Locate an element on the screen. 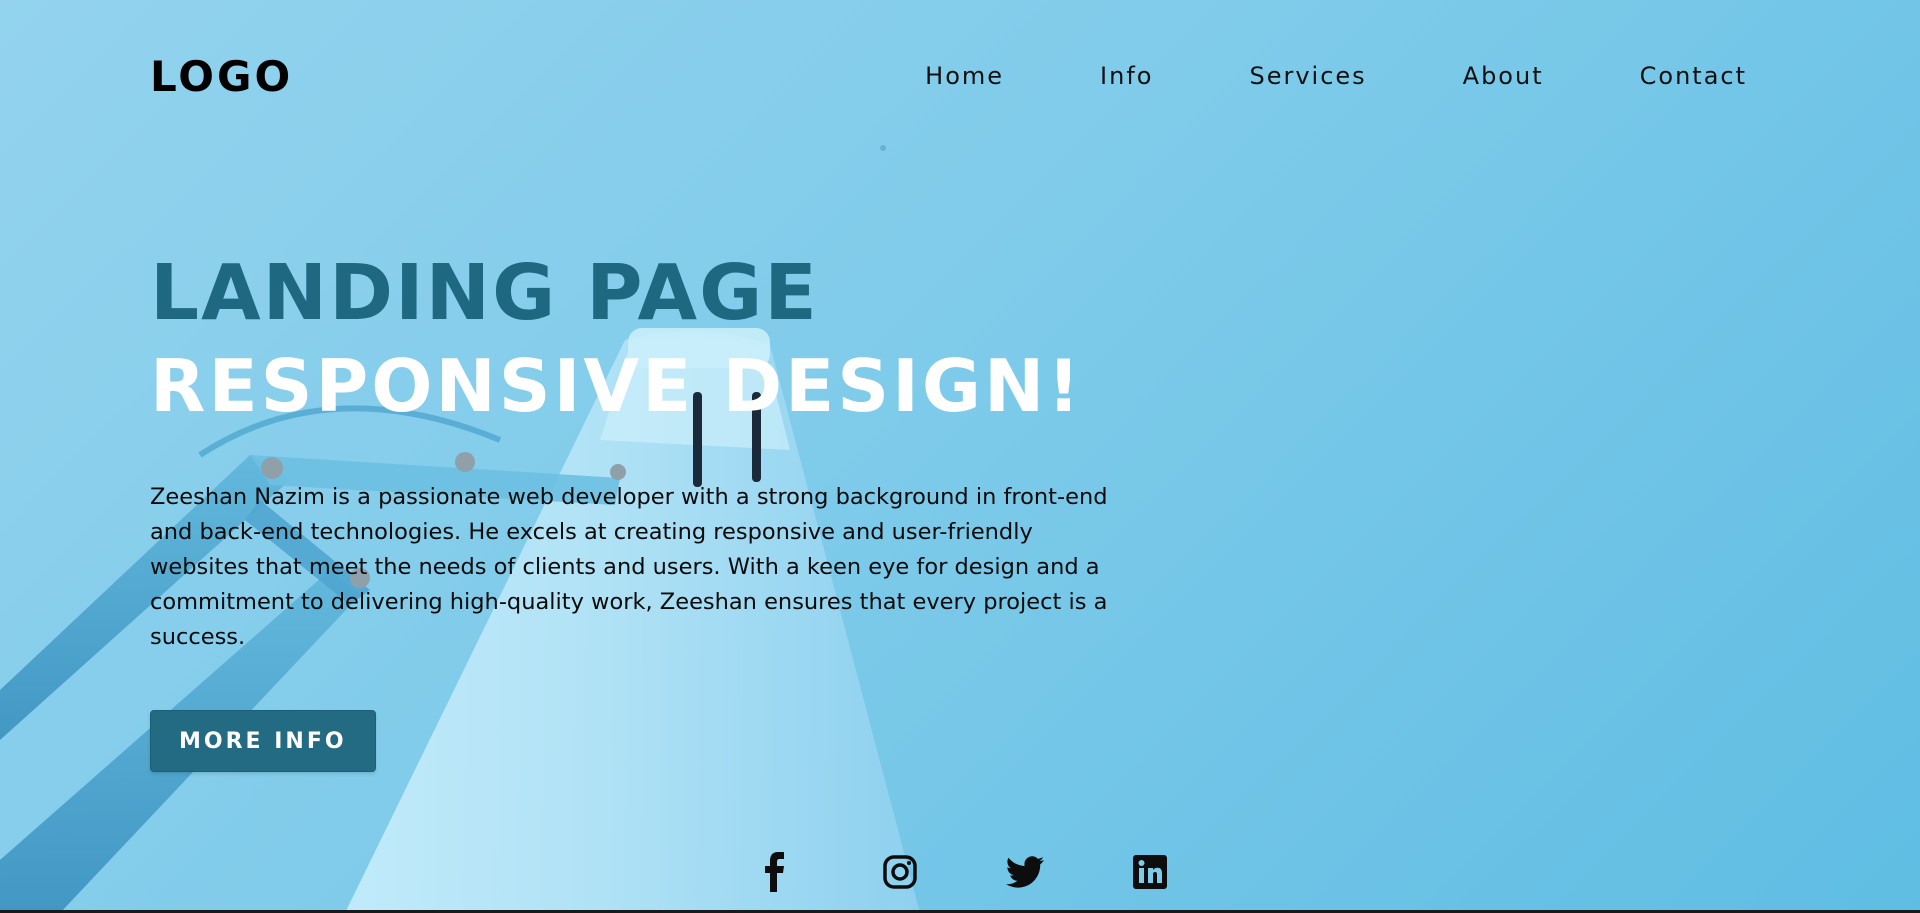 The width and height of the screenshot is (1920, 913). twitter-icon is located at coordinates (1025, 872).